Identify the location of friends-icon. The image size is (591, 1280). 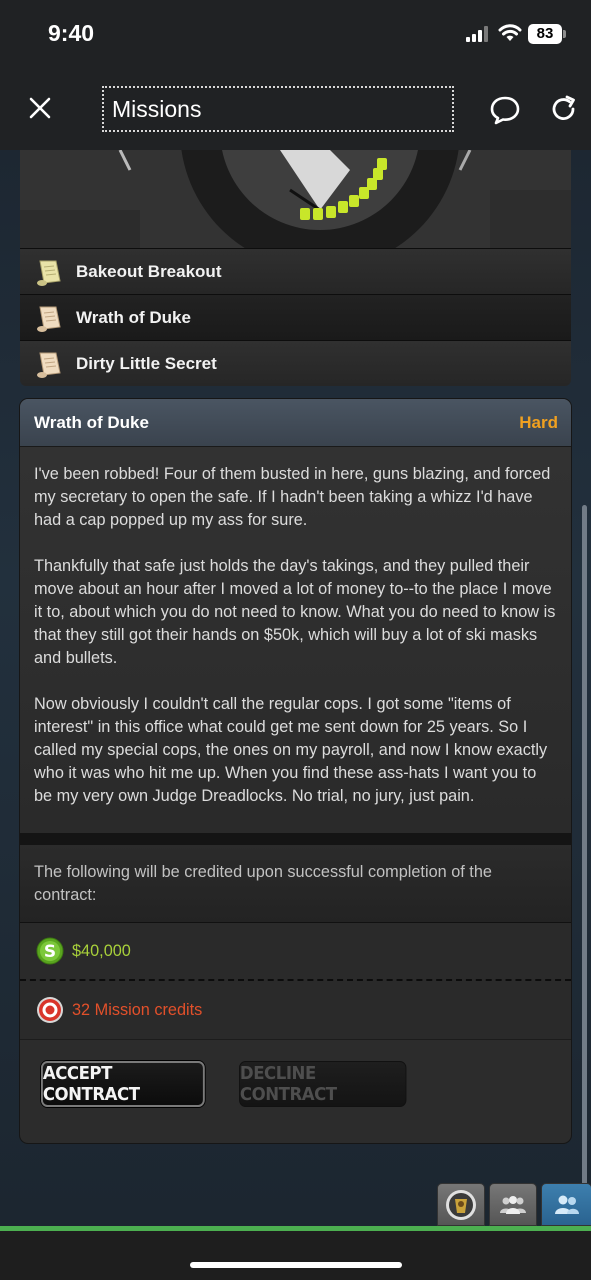
(566, 1204).